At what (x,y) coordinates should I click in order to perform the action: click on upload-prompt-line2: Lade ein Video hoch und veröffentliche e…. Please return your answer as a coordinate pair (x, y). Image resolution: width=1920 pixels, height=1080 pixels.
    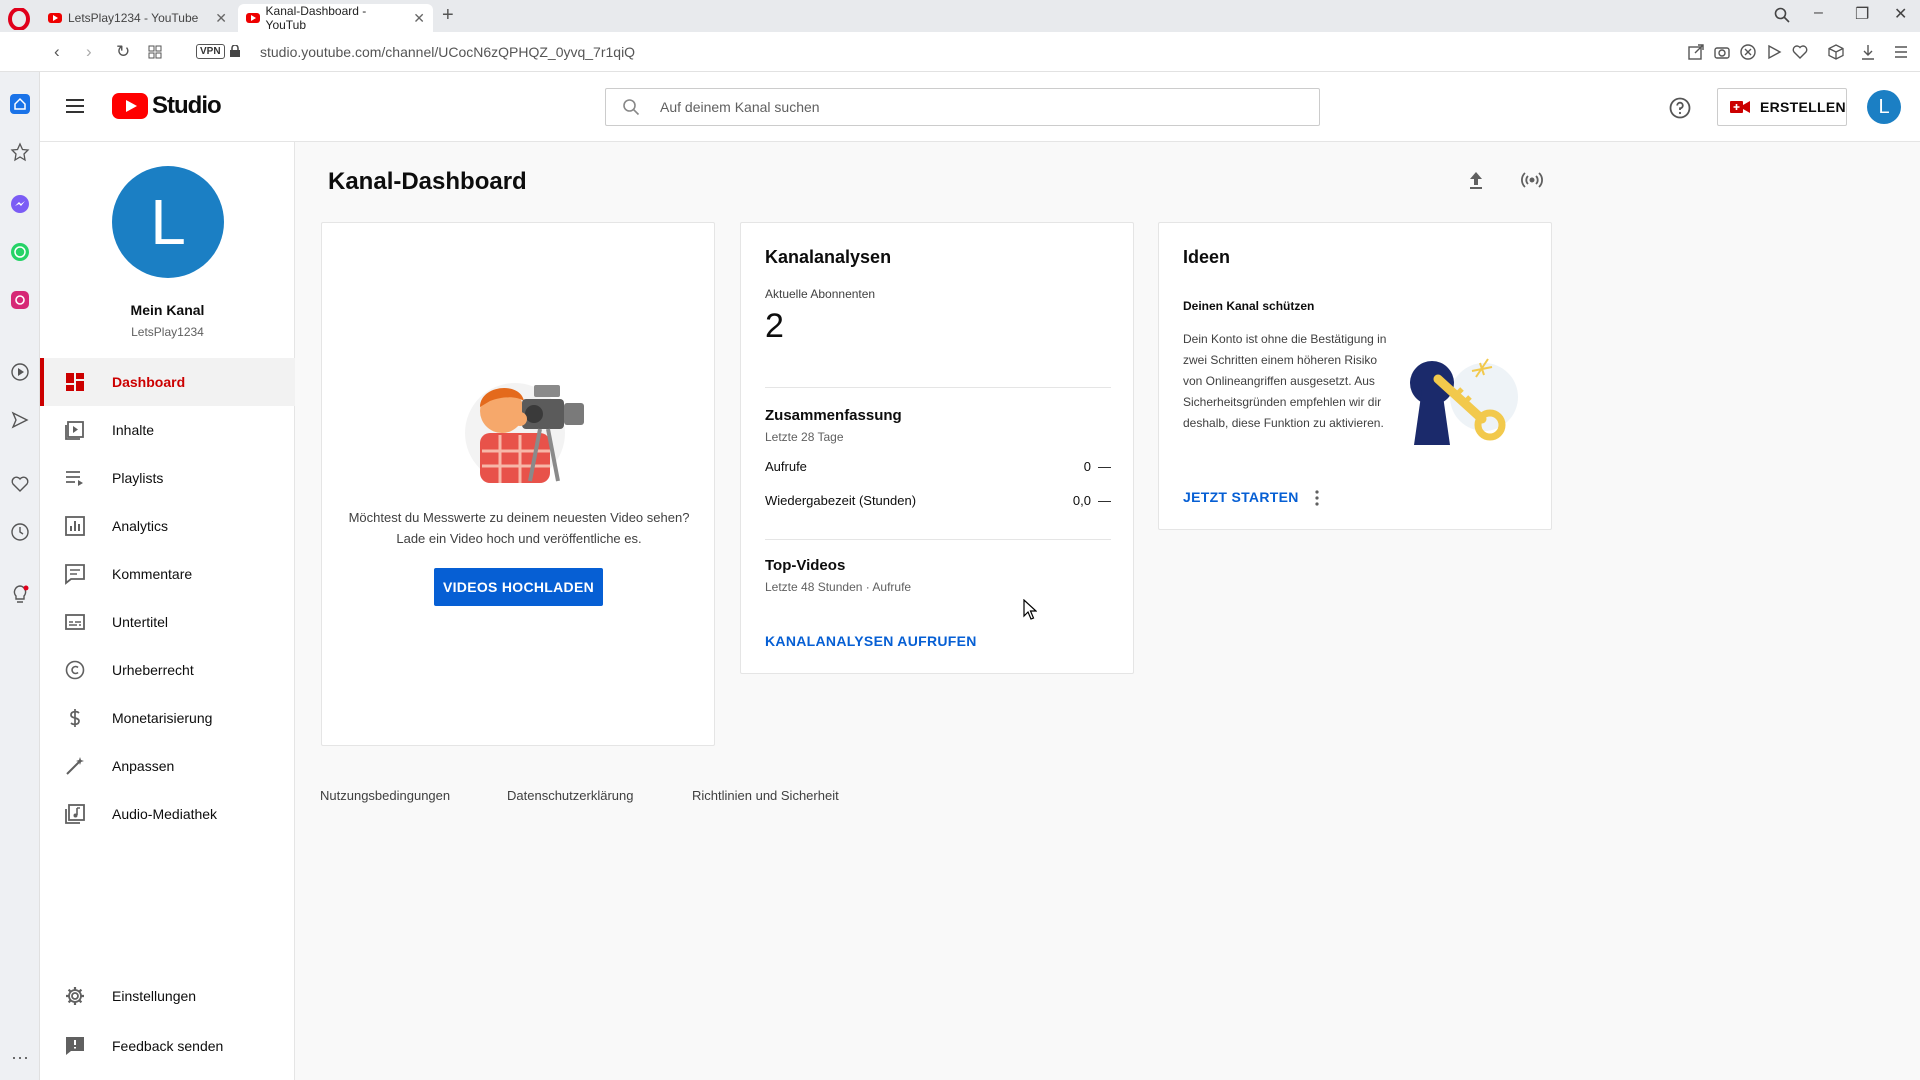
    Looking at the image, I should click on (519, 538).